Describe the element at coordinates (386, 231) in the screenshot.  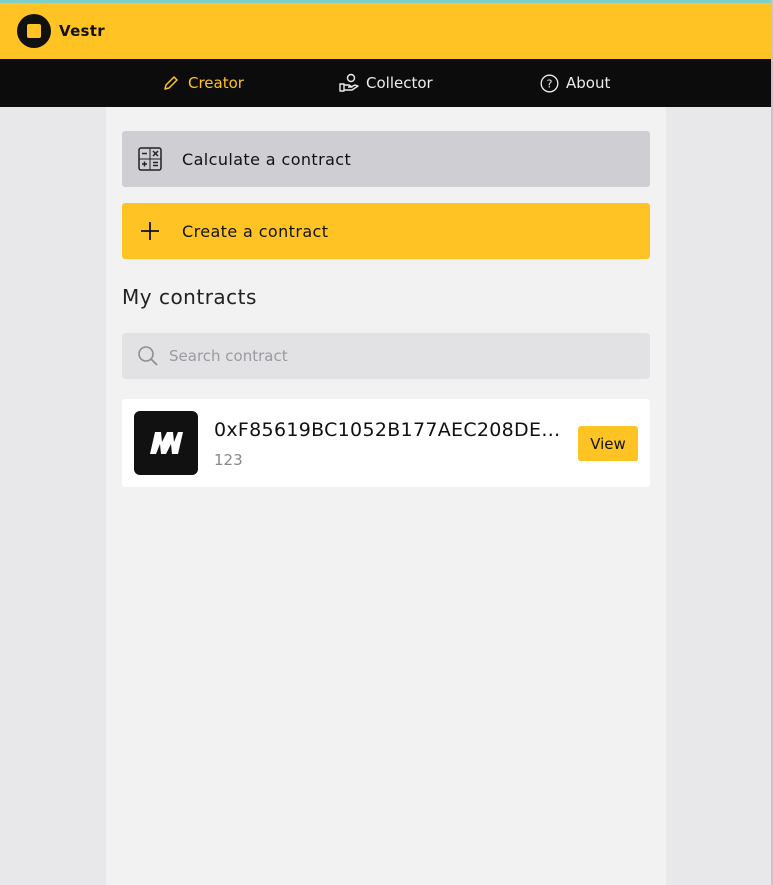
I see `create-contract-button: Create a contract` at that location.